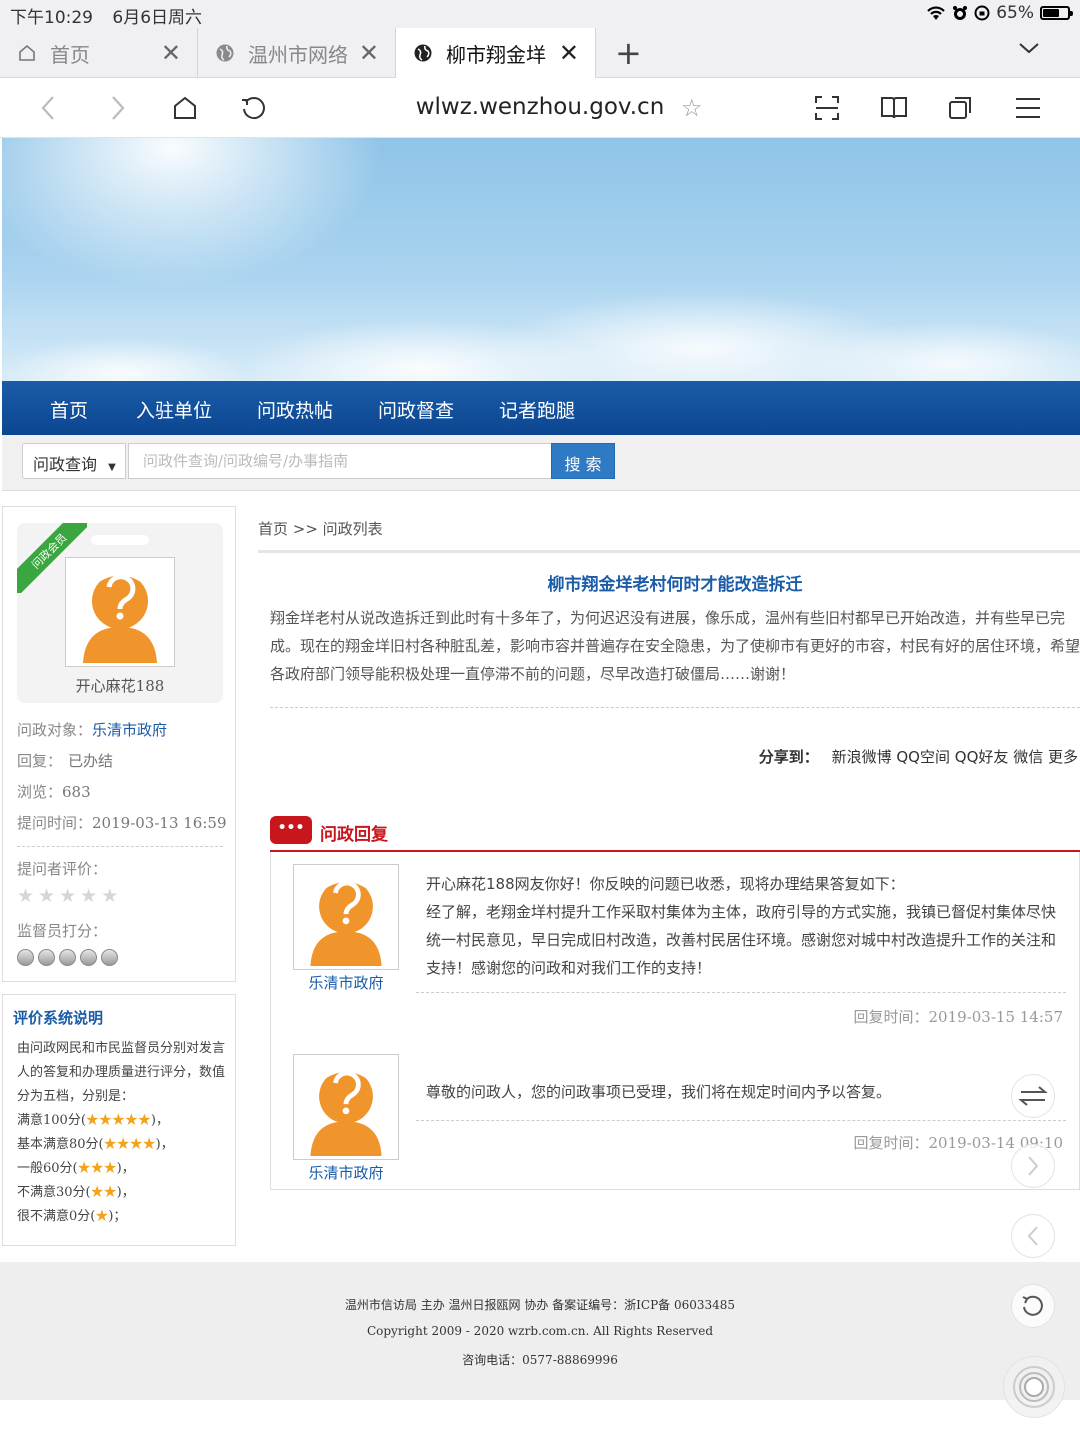  I want to click on search-button: 搜 索, so click(583, 461).